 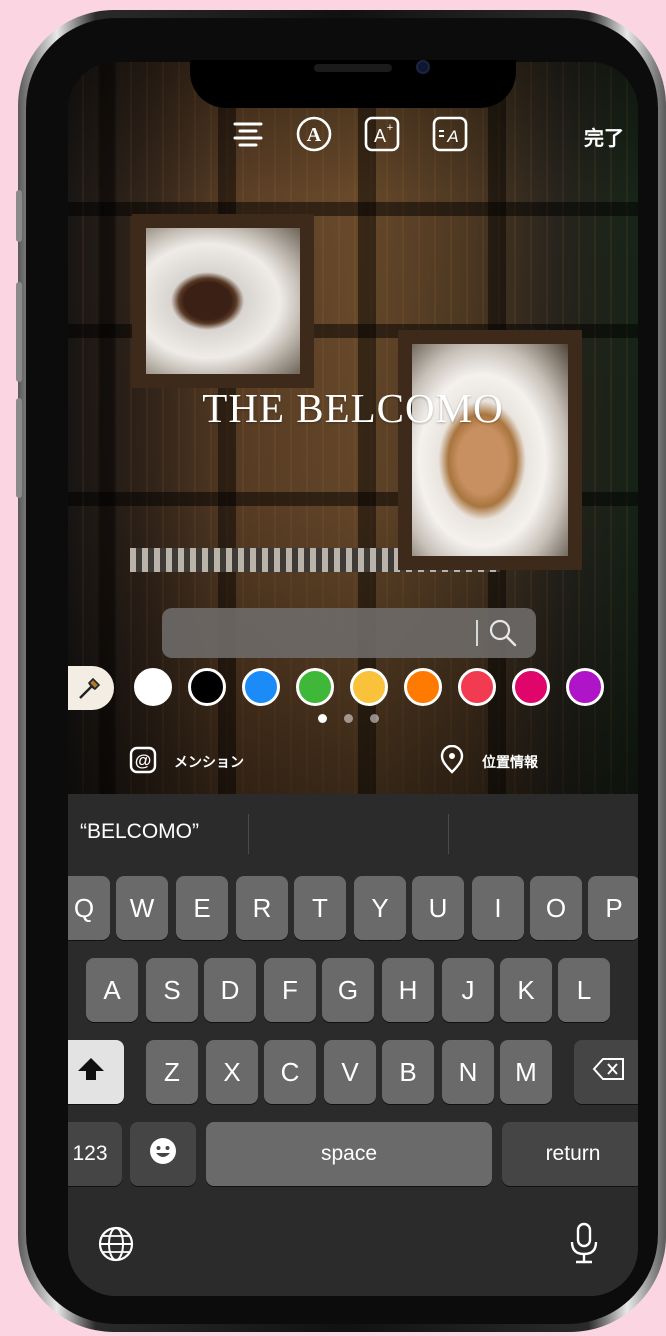 I want to click on notch, so click(x=353, y=84).